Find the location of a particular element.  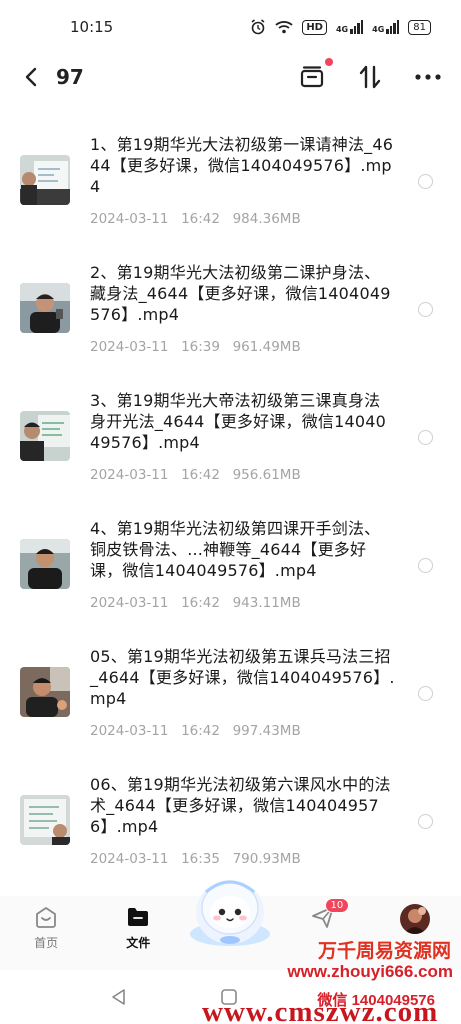

status-time: 10:15 is located at coordinates (92, 27).